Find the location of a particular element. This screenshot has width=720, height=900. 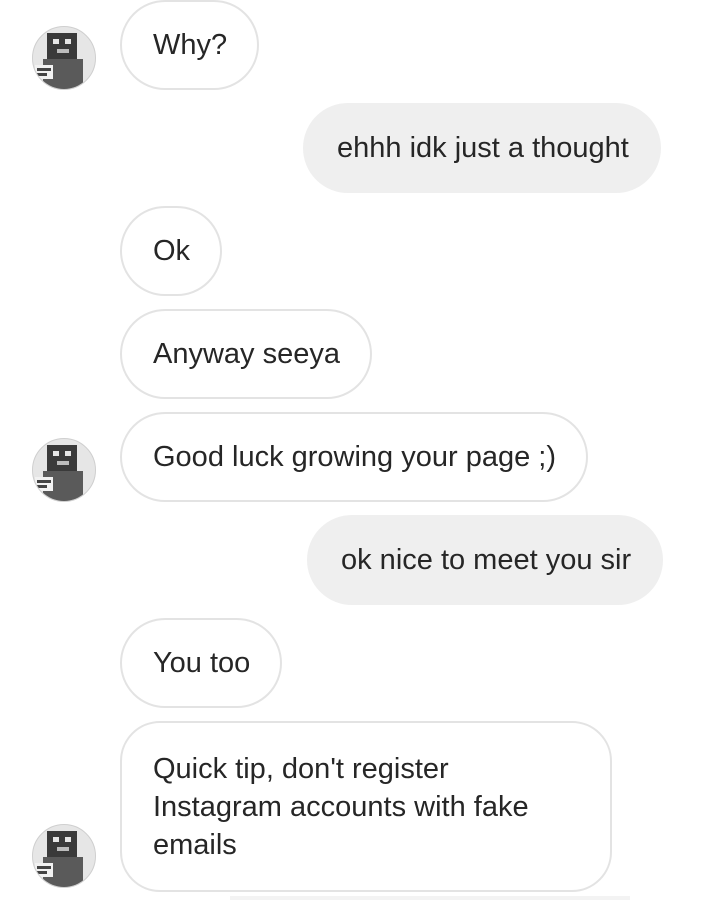

message-text-line: Quick tip, don't register is located at coordinates (301, 769).